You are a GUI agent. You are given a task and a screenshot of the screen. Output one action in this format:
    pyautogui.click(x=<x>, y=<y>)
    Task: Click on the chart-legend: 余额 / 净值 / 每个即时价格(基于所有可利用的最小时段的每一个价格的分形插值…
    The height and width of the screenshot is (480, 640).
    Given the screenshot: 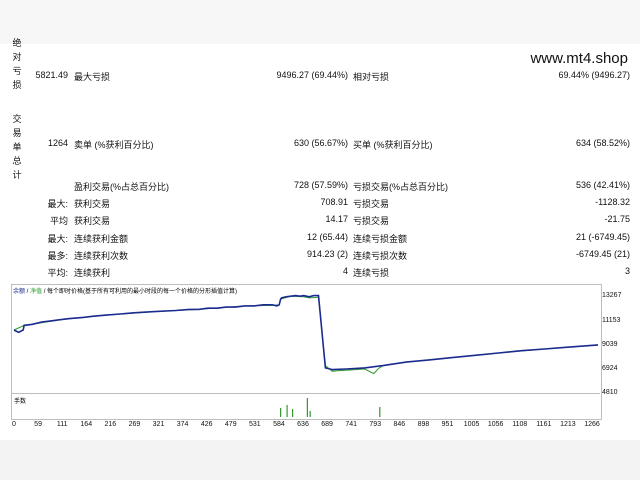 What is the action you would take?
    pyautogui.click(x=125, y=290)
    